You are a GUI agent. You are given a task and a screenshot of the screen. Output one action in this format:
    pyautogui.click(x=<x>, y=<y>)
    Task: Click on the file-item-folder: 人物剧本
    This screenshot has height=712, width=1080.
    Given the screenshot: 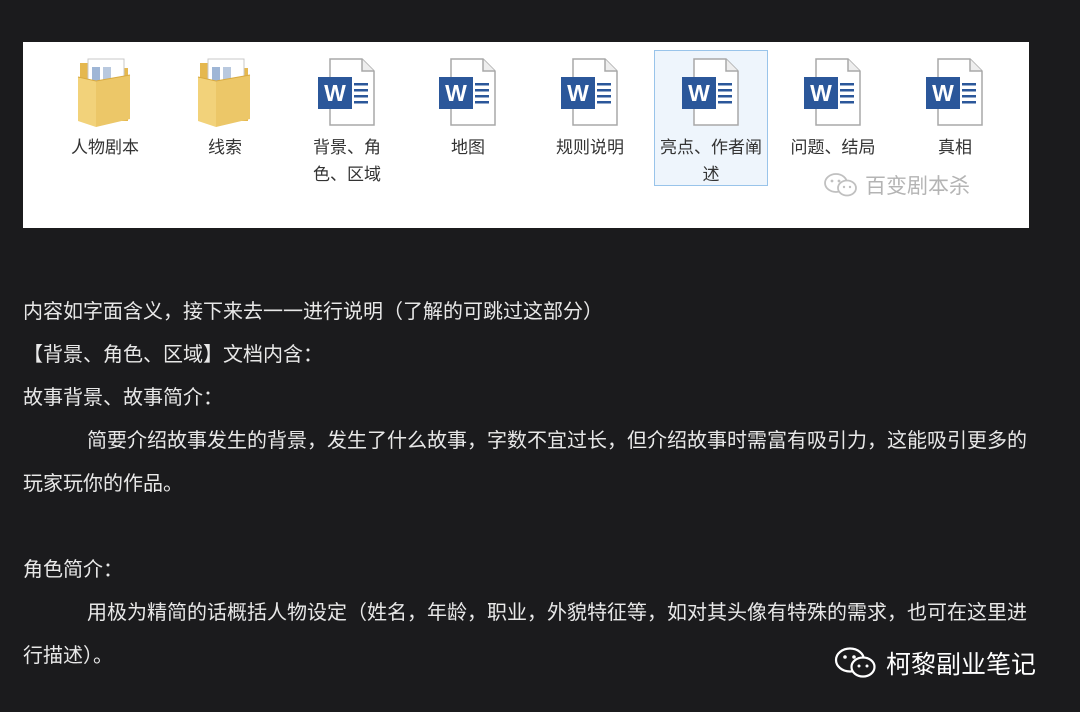 What is the action you would take?
    pyautogui.click(x=105, y=118)
    